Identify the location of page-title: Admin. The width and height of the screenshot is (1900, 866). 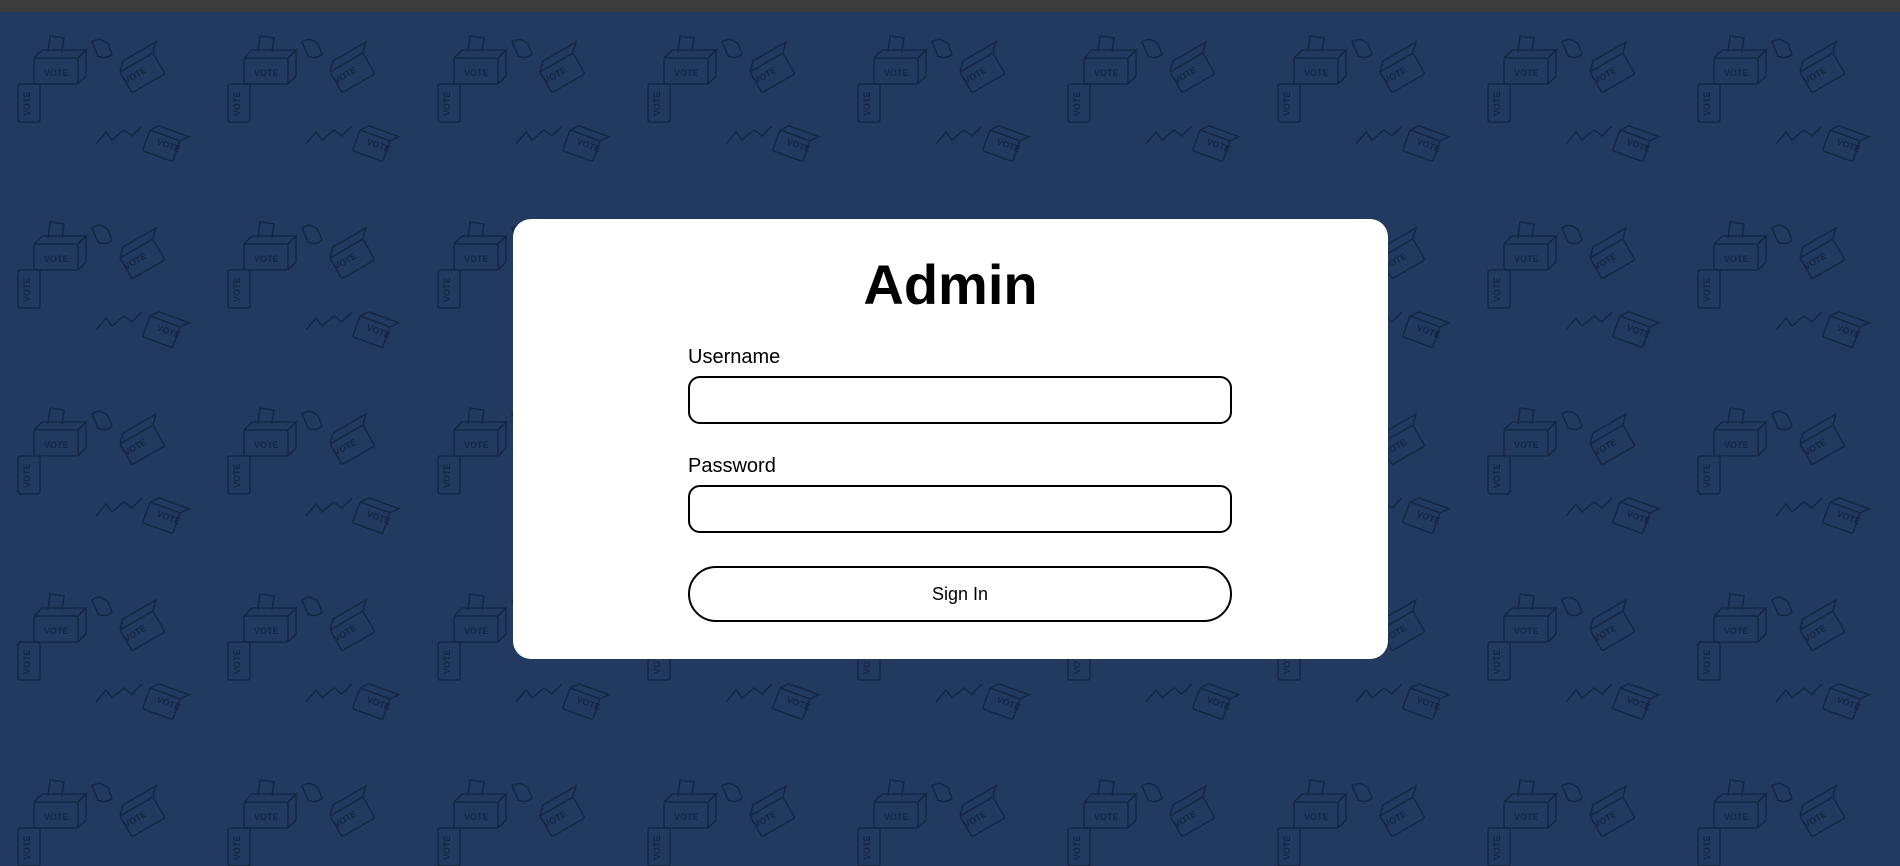
(950, 284).